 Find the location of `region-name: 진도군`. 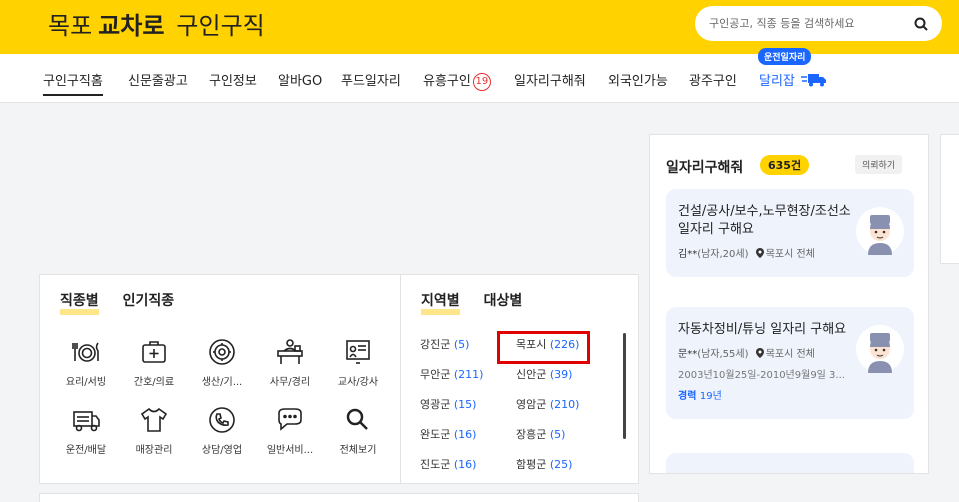

region-name: 진도군 is located at coordinates (435, 464).